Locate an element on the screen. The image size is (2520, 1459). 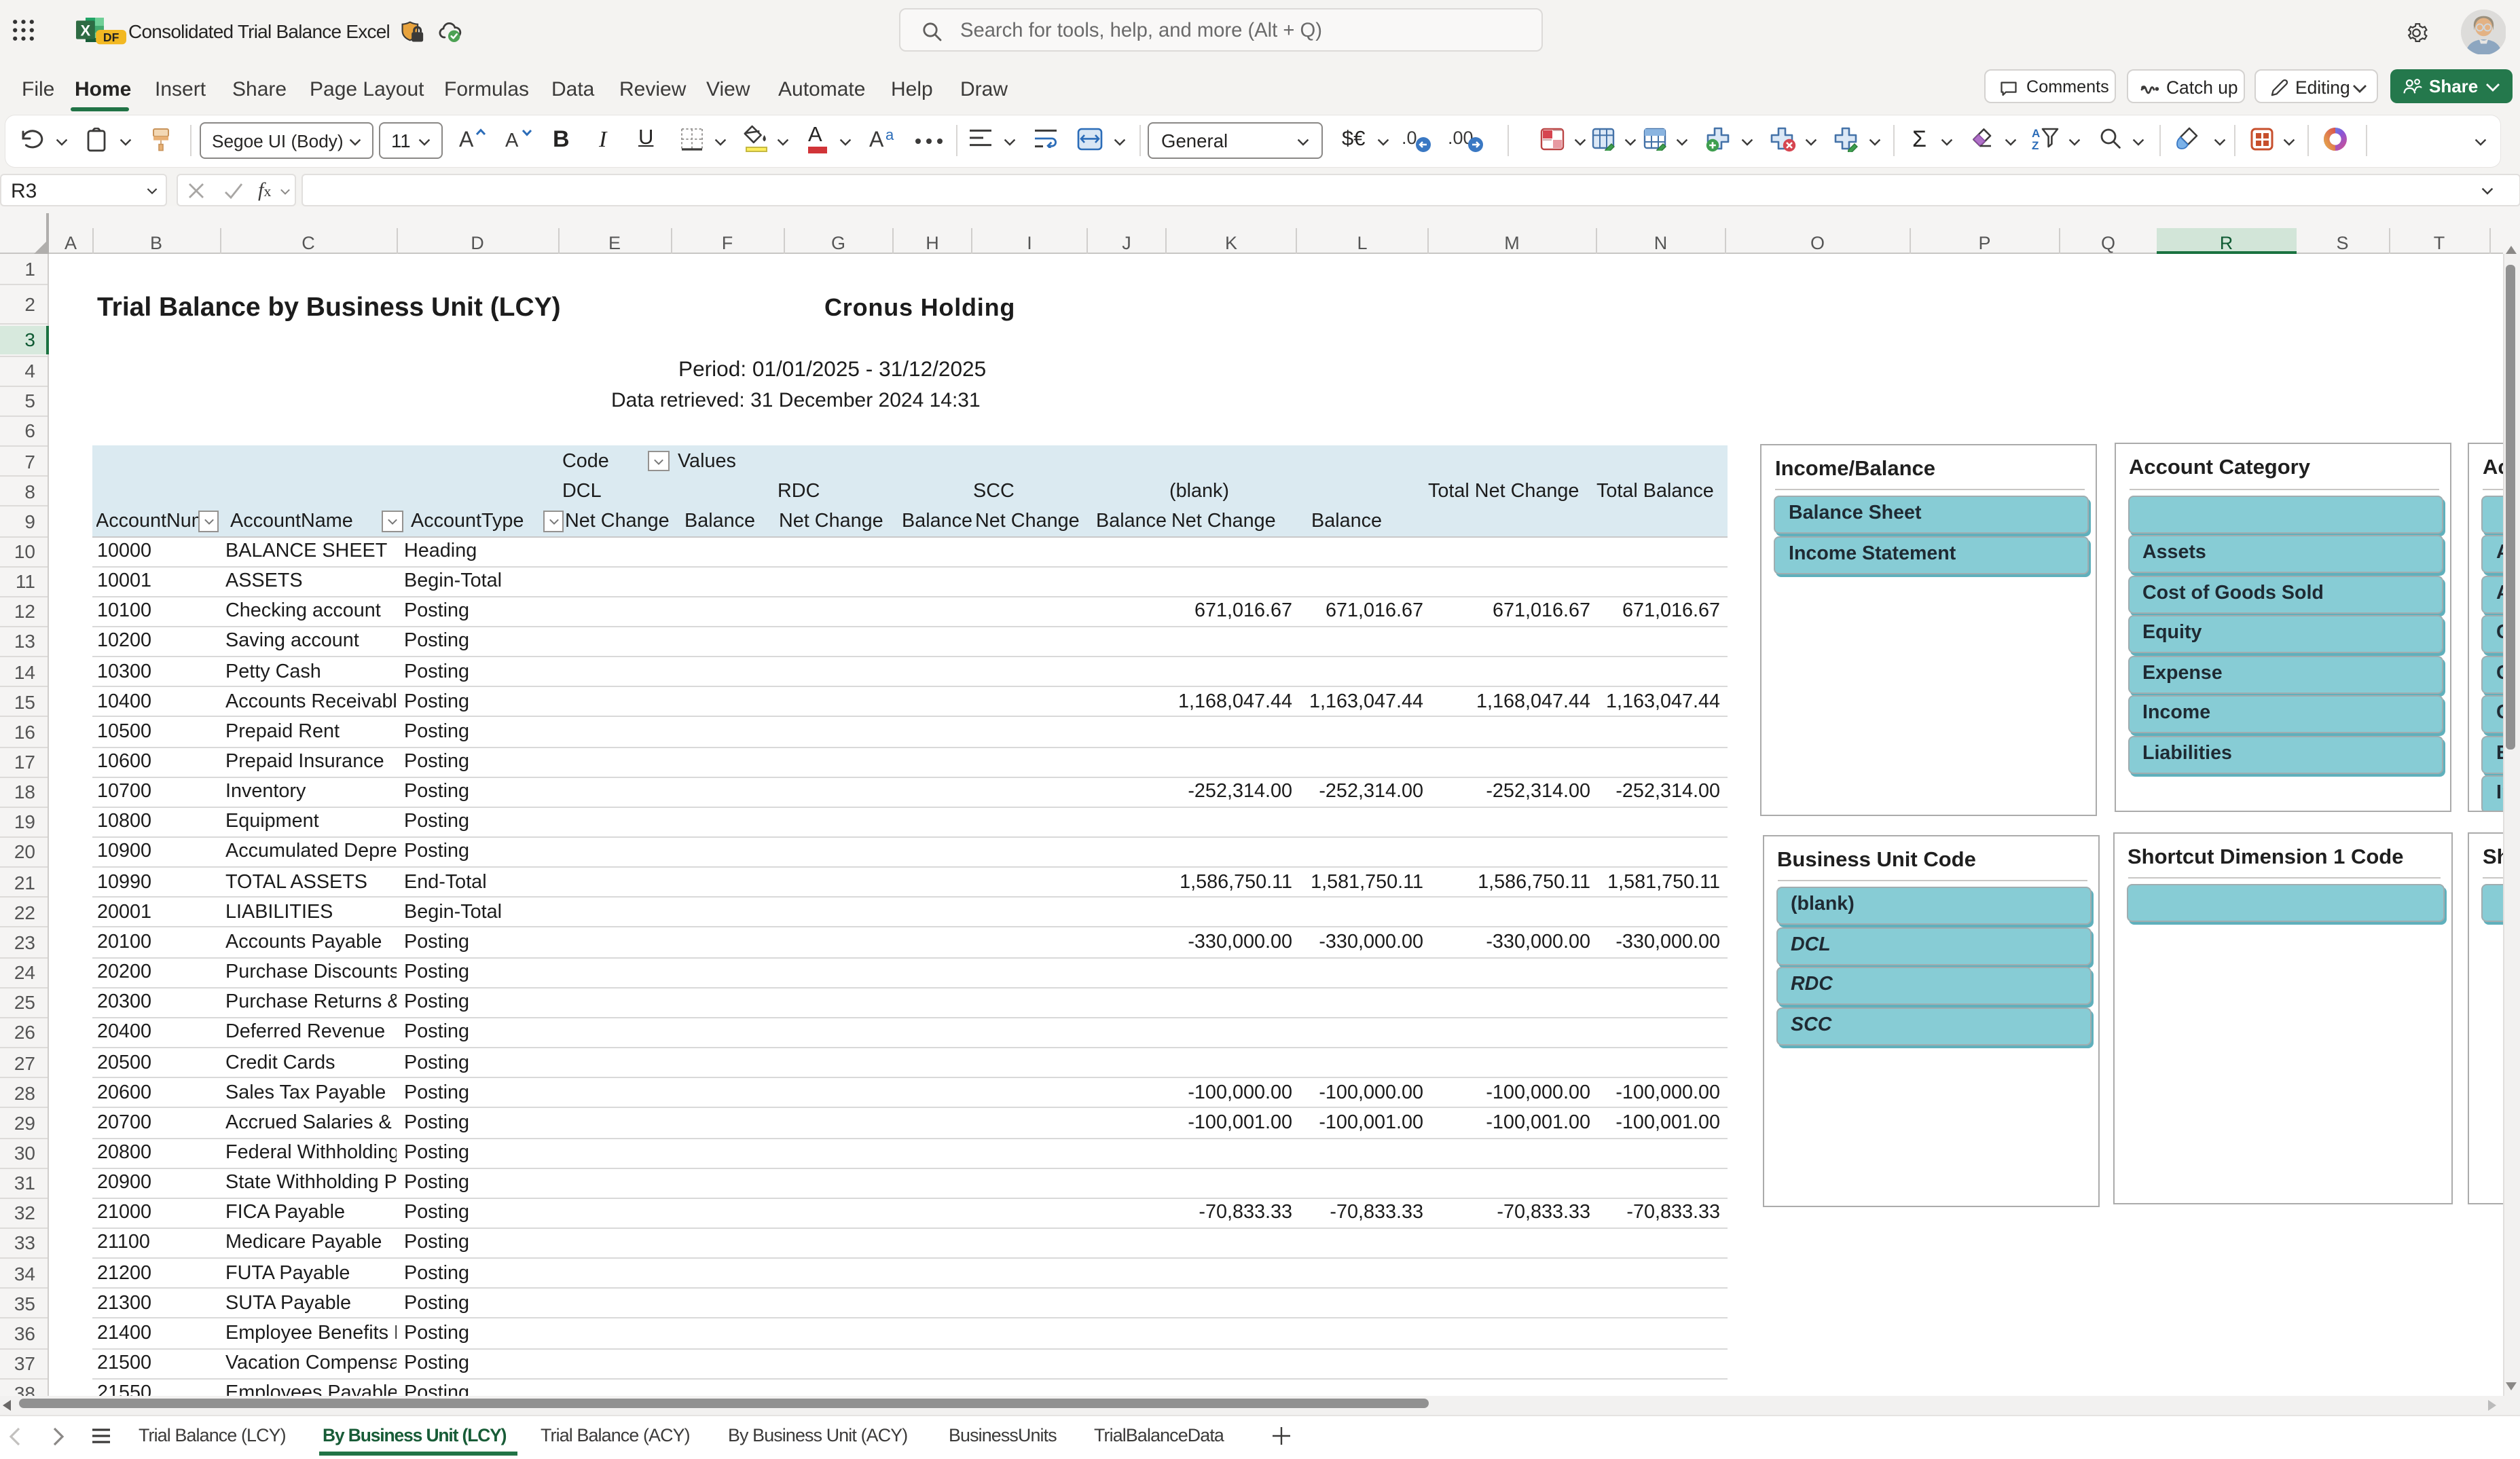
svg-text: X is located at coordinates (85, 30).